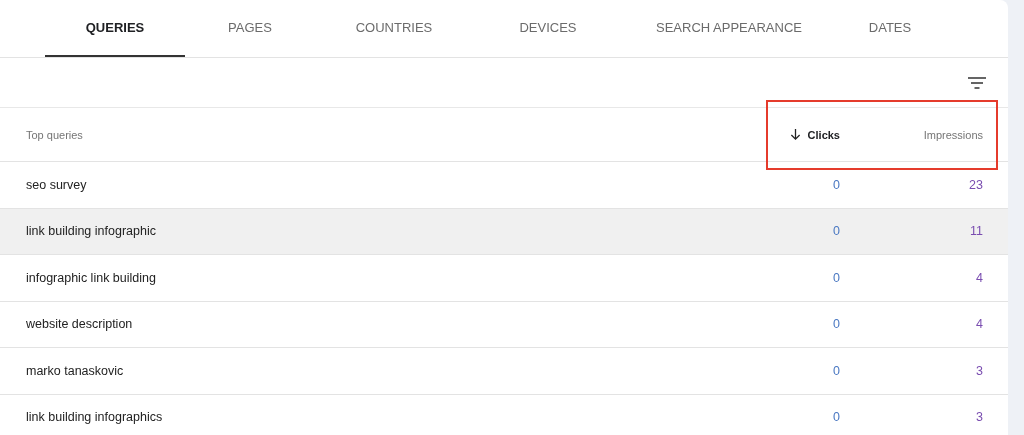 The width and height of the screenshot is (1024, 435). I want to click on table-row: marko tanaskovic 0 3, so click(504, 371).